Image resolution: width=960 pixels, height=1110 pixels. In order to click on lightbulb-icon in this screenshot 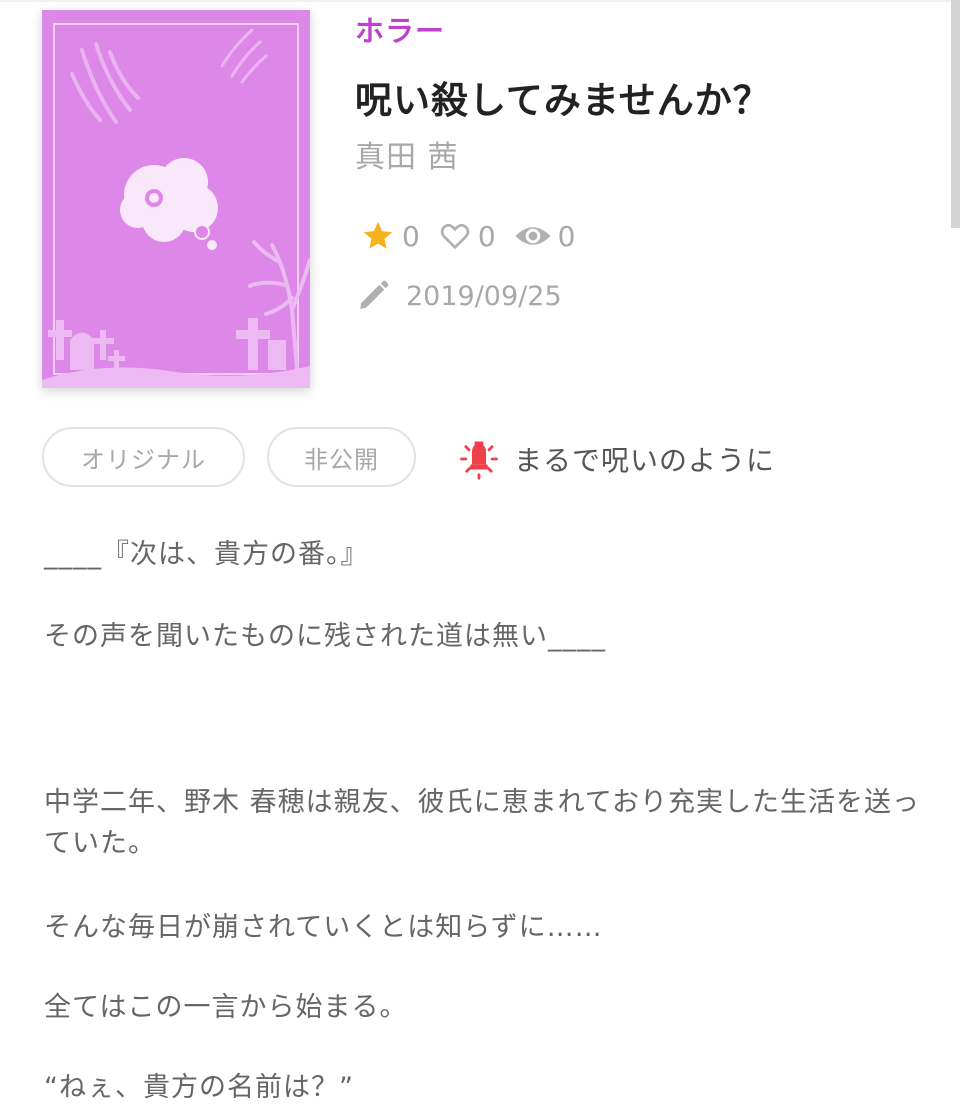, I will do `click(479, 460)`.